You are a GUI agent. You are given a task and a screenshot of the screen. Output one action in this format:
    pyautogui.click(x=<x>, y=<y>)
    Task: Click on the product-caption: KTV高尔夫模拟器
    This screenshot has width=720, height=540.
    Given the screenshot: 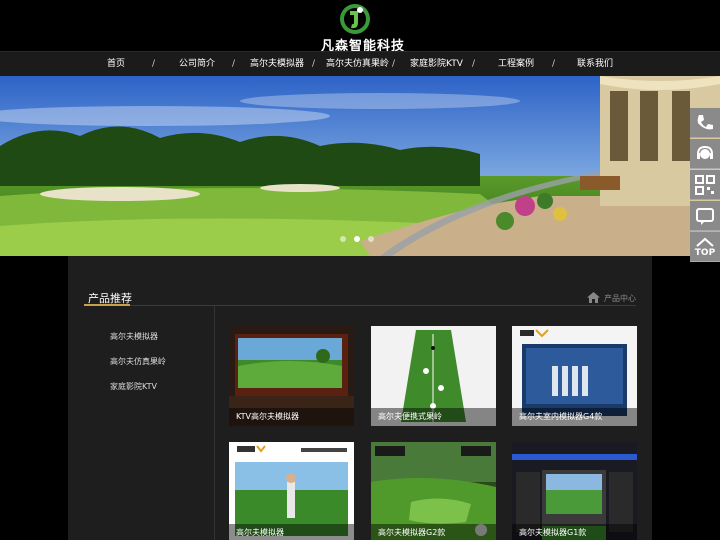 What is the action you would take?
    pyautogui.click(x=291, y=417)
    